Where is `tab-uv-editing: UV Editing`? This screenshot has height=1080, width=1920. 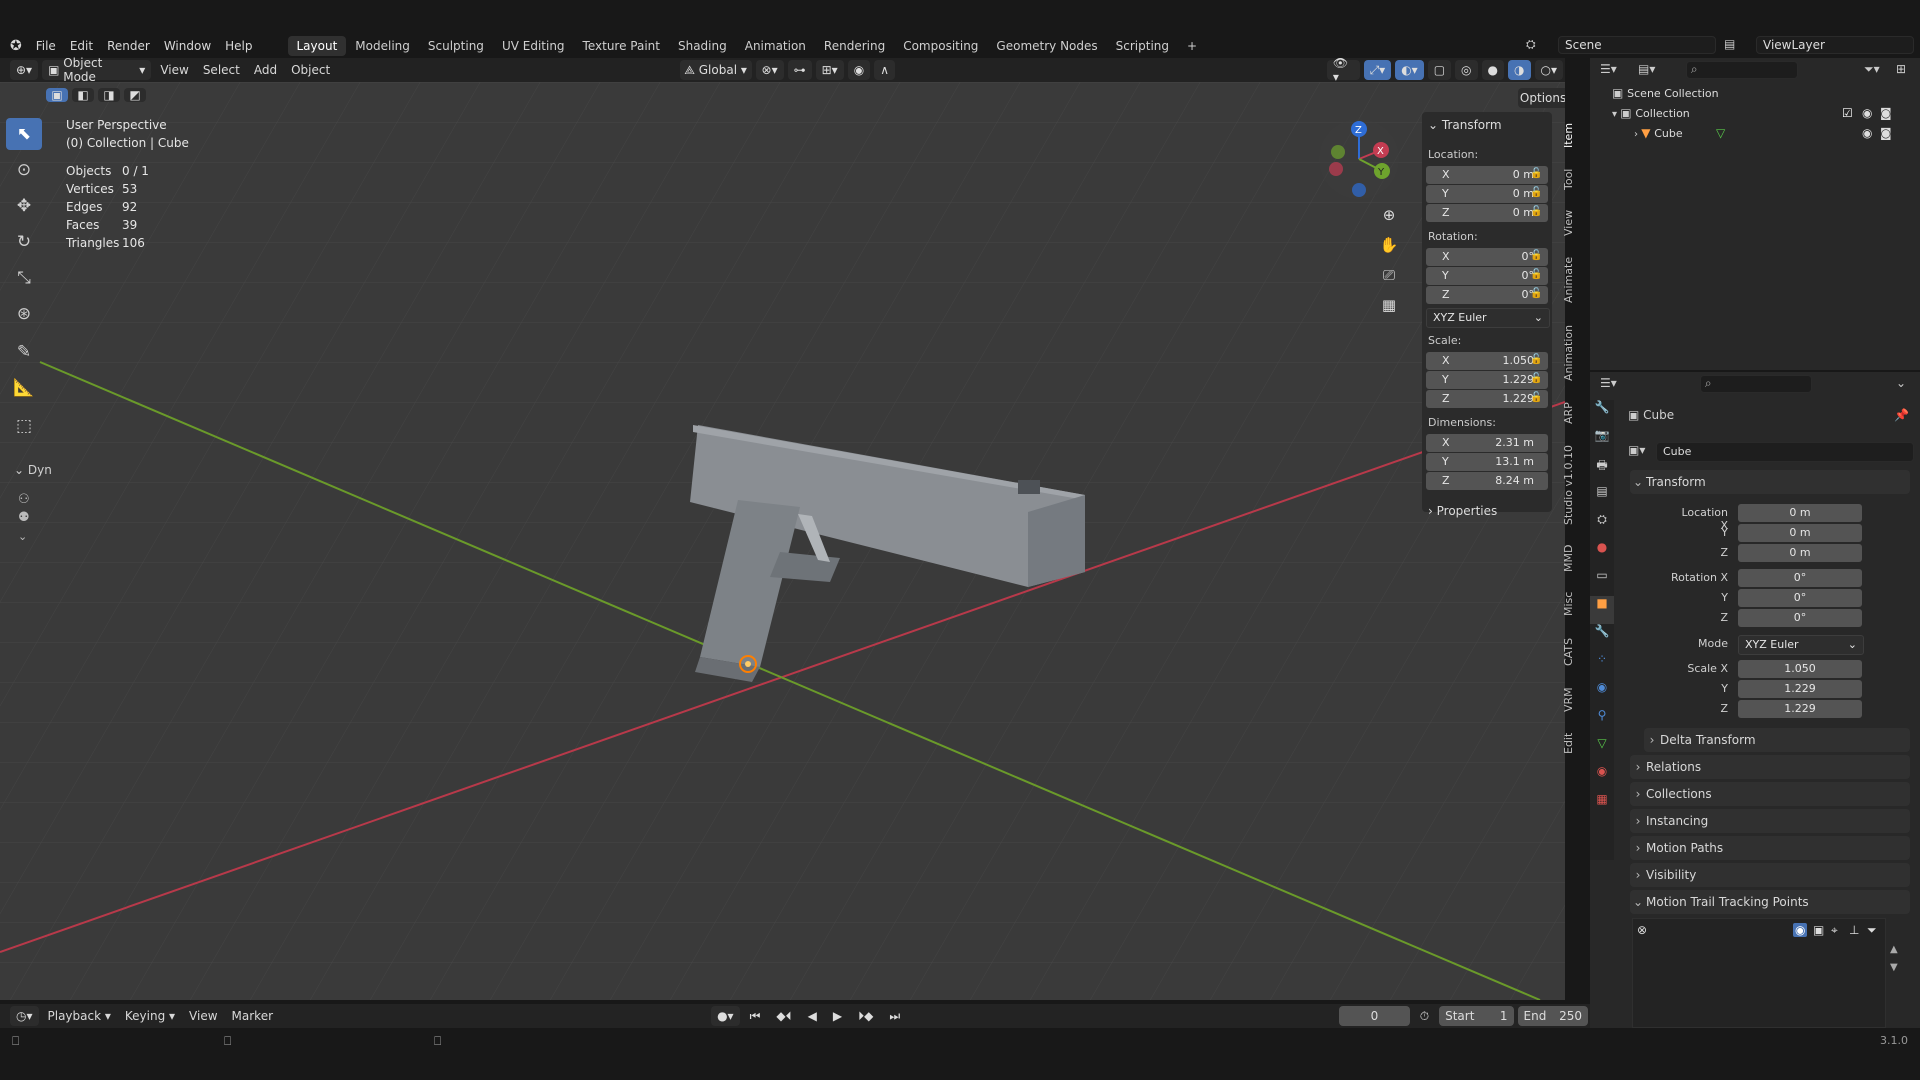
tab-uv-editing: UV Editing is located at coordinates (533, 46).